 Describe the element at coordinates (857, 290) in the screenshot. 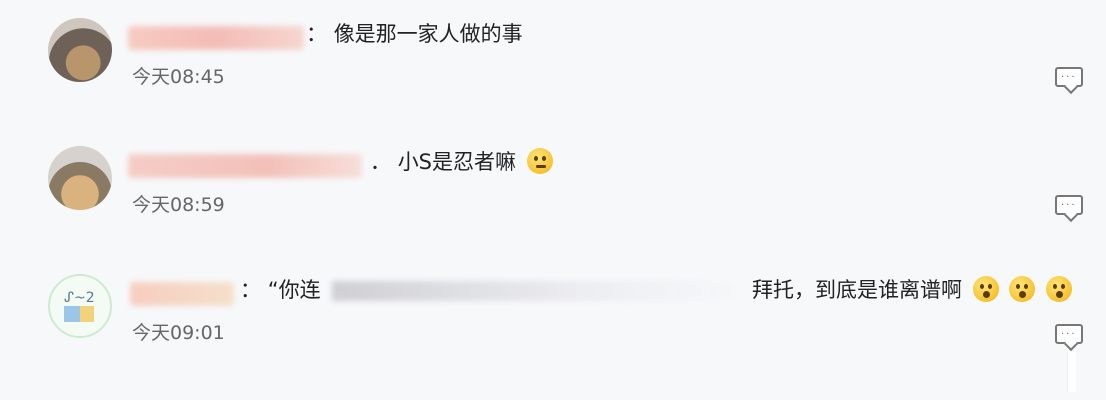

I see `comment-content-end: 拜托，到底是谁离谱啊` at that location.